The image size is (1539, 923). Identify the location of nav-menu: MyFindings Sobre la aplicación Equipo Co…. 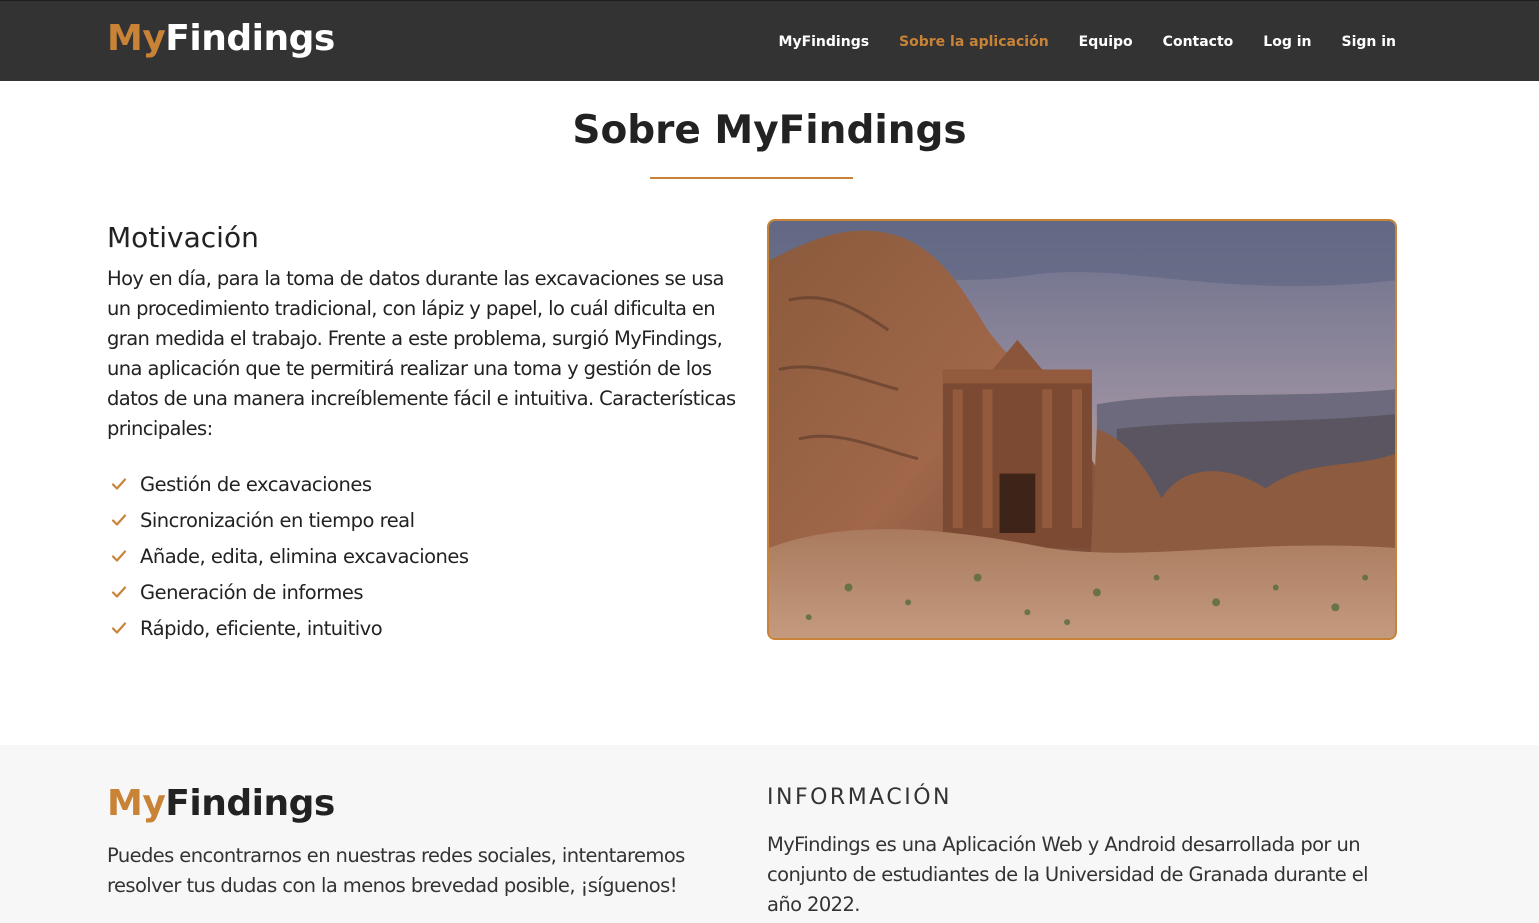
(1072, 41).